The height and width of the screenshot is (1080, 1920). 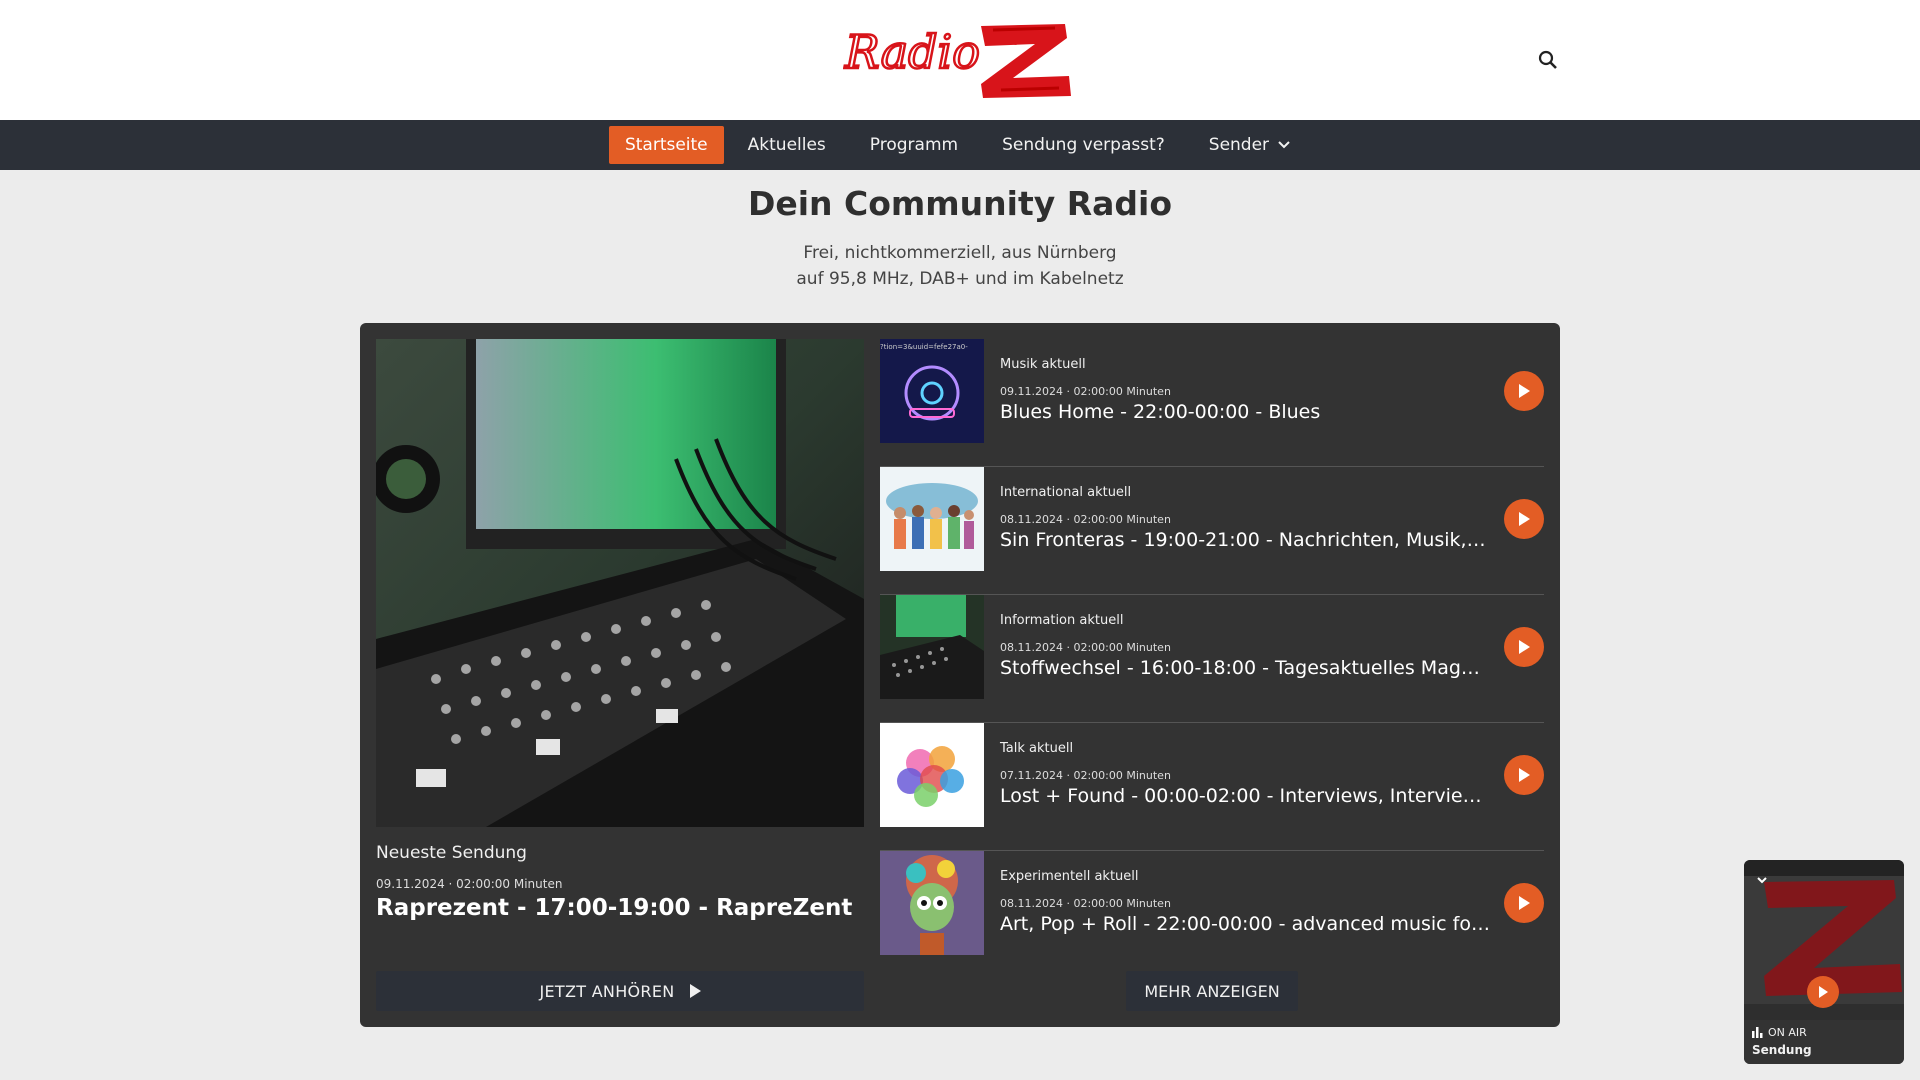 I want to click on show-category: Experimentell aktuell, so click(x=1069, y=876).